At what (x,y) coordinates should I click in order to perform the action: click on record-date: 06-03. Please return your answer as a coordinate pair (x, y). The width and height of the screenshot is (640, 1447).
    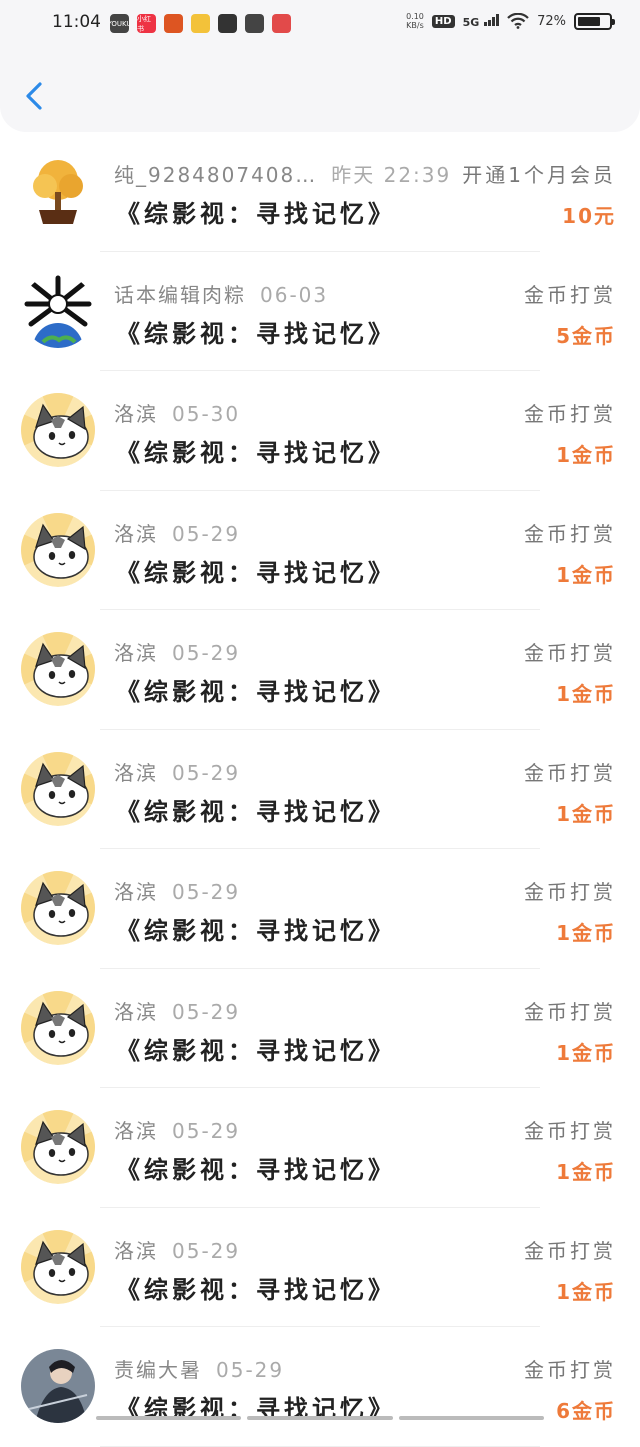
    Looking at the image, I should click on (294, 295).